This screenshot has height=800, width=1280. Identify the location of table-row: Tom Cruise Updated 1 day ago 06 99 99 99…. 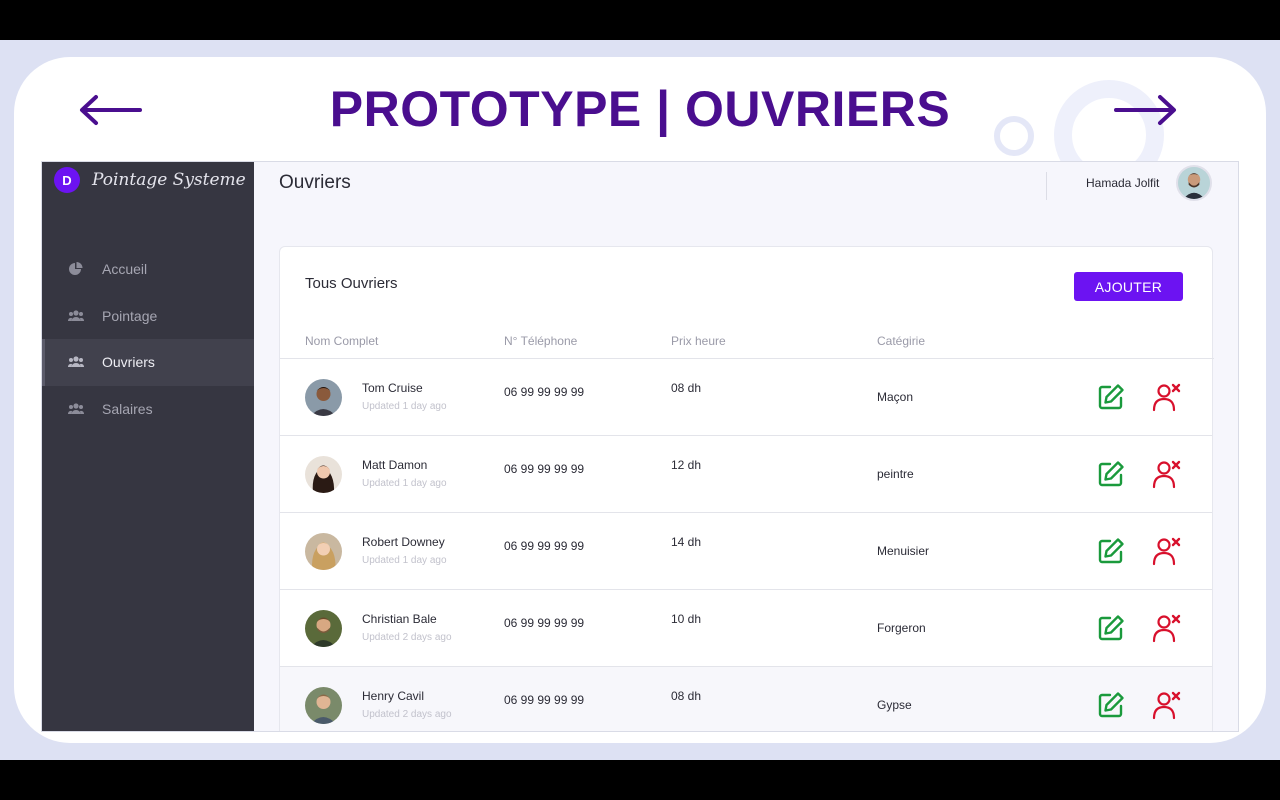
(746, 397).